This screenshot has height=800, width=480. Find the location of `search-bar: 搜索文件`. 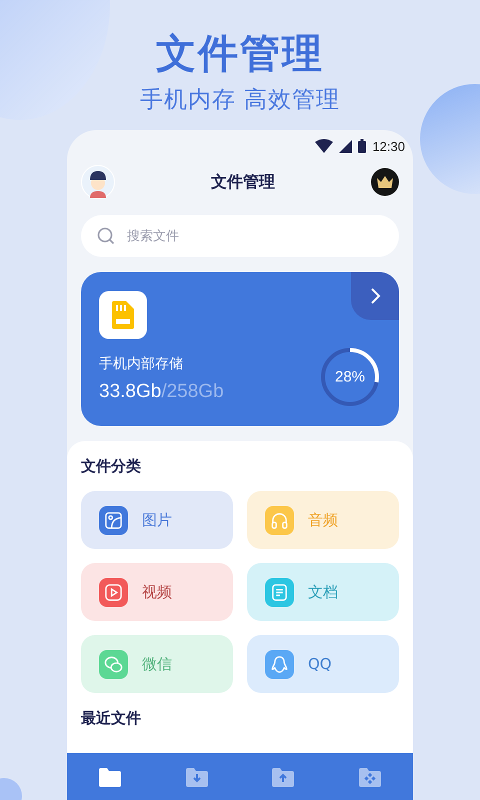

search-bar: 搜索文件 is located at coordinates (240, 236).